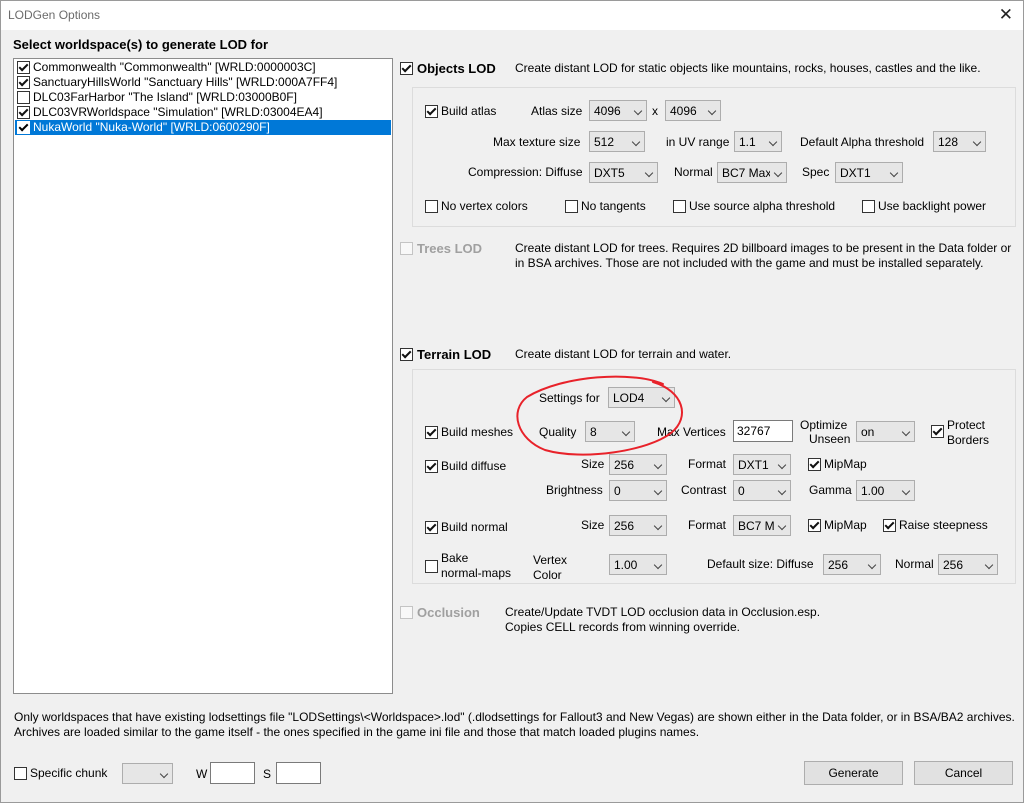 Image resolution: width=1024 pixels, height=803 pixels. Describe the element at coordinates (431, 527) in the screenshot. I see `build-normal-checkbox` at that location.